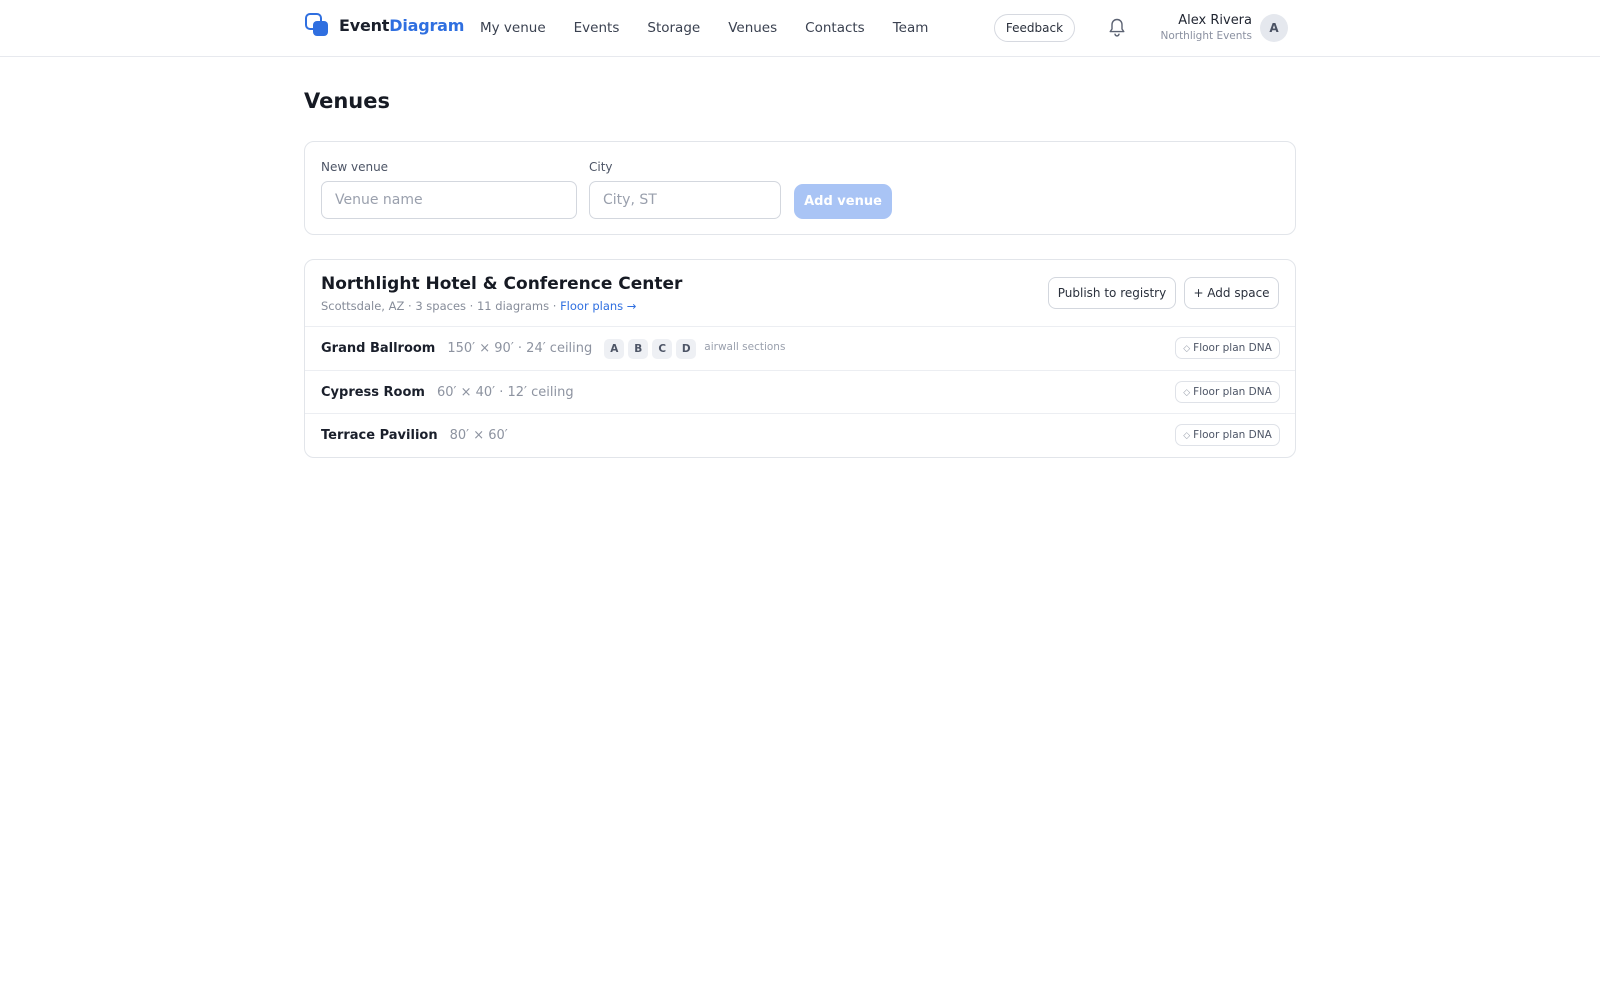 This screenshot has width=1600, height=1000. What do you see at coordinates (614, 348) in the screenshot?
I see `airwall-section-a: A` at bounding box center [614, 348].